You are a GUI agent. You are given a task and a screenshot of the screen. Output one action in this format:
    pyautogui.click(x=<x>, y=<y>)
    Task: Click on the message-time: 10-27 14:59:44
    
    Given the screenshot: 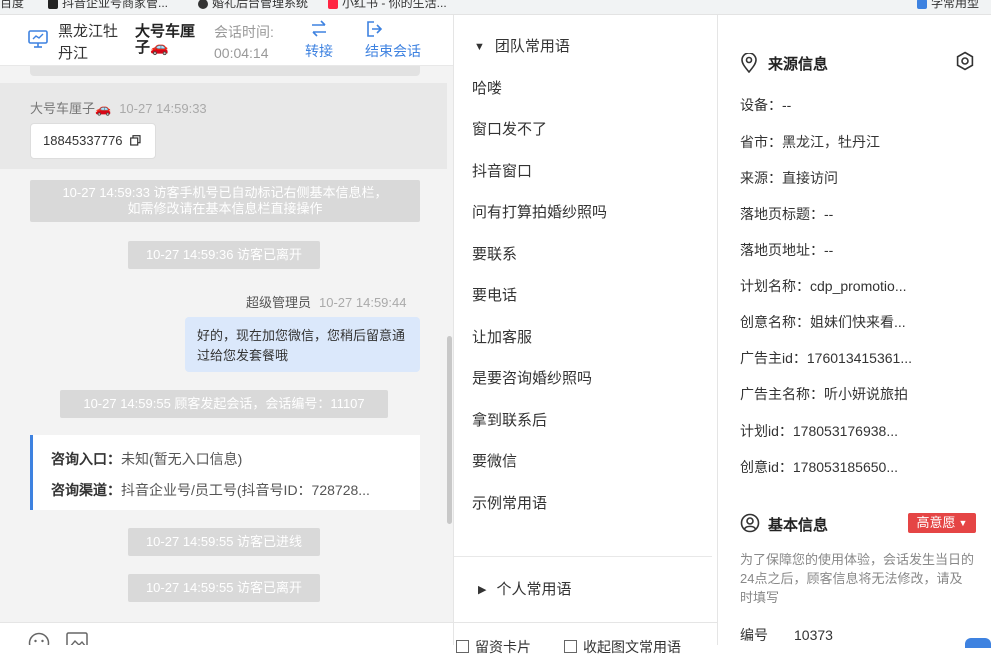 What is the action you would take?
    pyautogui.click(x=363, y=302)
    